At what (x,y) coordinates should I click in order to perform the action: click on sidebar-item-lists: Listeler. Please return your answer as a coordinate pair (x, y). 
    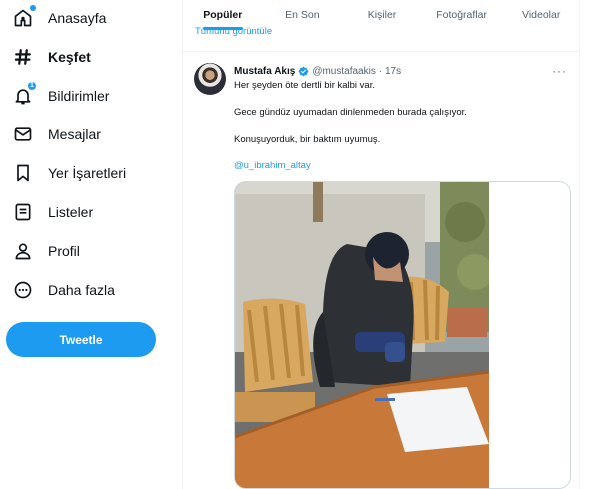
    Looking at the image, I should click on (50, 212).